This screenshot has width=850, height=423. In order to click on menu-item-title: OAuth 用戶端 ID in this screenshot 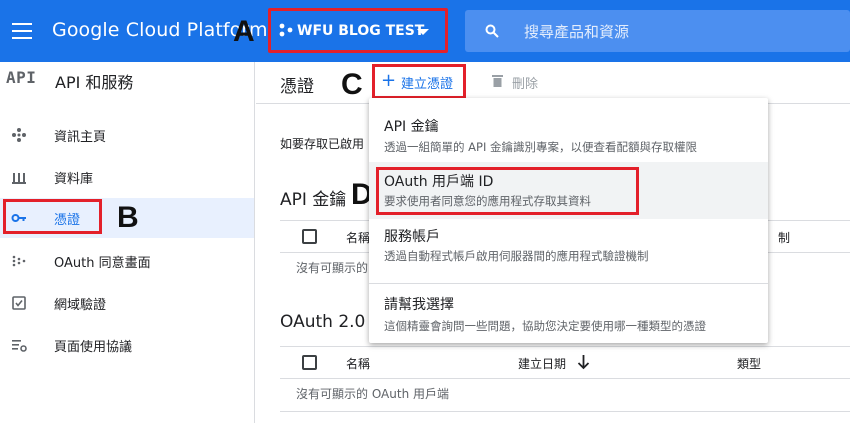, I will do `click(439, 182)`.